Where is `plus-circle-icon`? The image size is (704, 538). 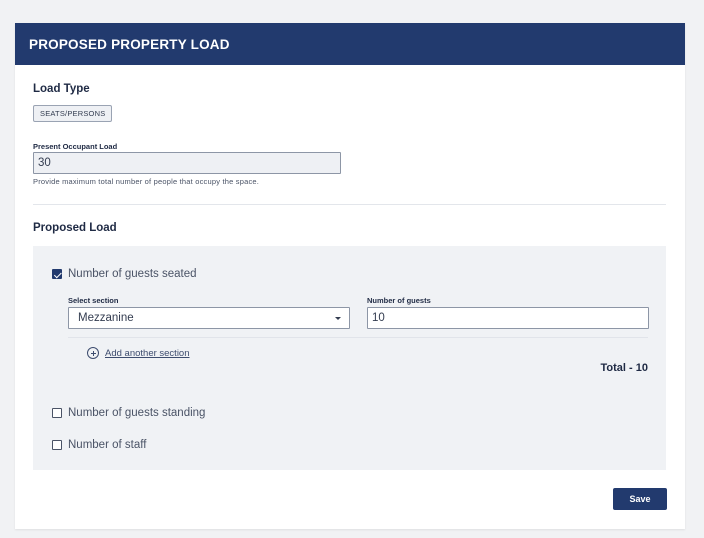 plus-circle-icon is located at coordinates (93, 353).